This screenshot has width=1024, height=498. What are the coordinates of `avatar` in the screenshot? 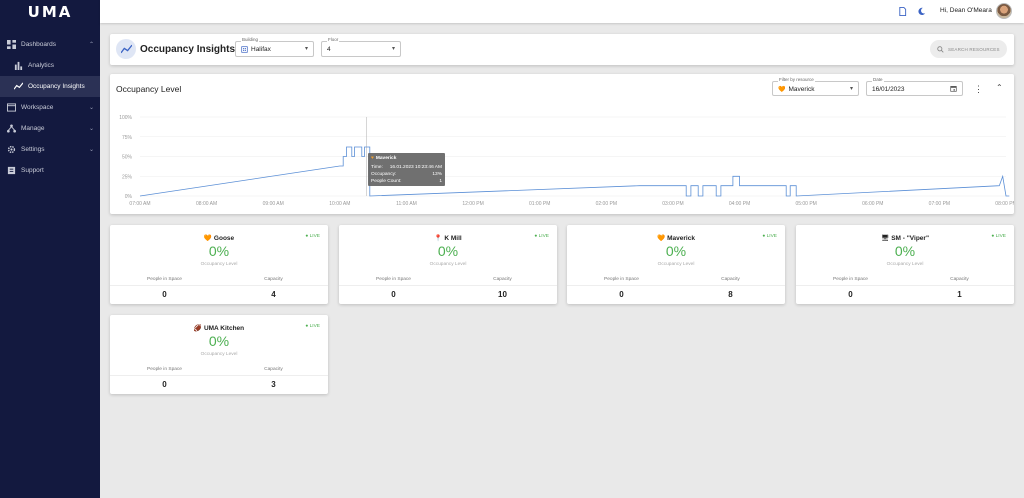 It's located at (1004, 11).